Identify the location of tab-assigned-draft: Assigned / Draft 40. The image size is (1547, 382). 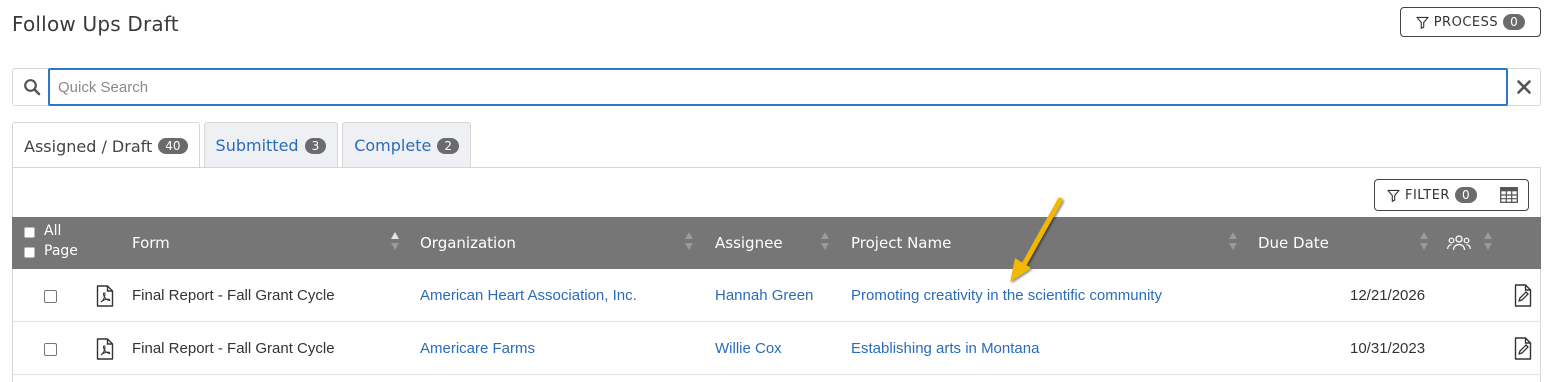
(106, 145).